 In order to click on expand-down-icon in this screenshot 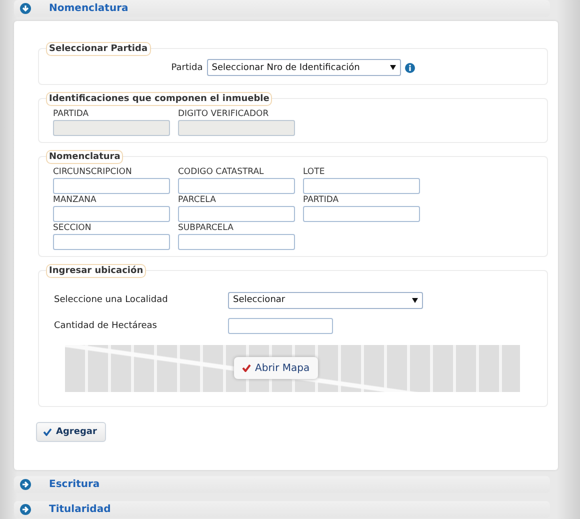, I will do `click(25, 8)`.